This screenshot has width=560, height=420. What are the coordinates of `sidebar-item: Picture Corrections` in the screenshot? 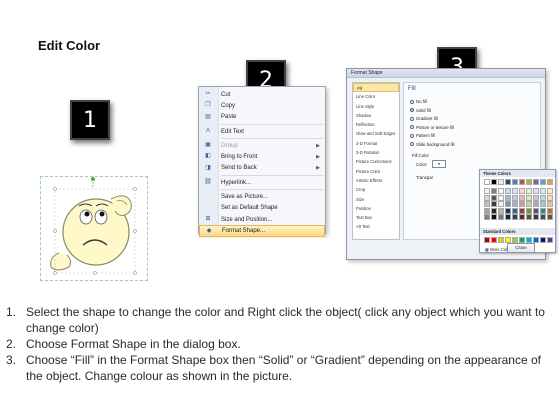 It's located at (376, 161).